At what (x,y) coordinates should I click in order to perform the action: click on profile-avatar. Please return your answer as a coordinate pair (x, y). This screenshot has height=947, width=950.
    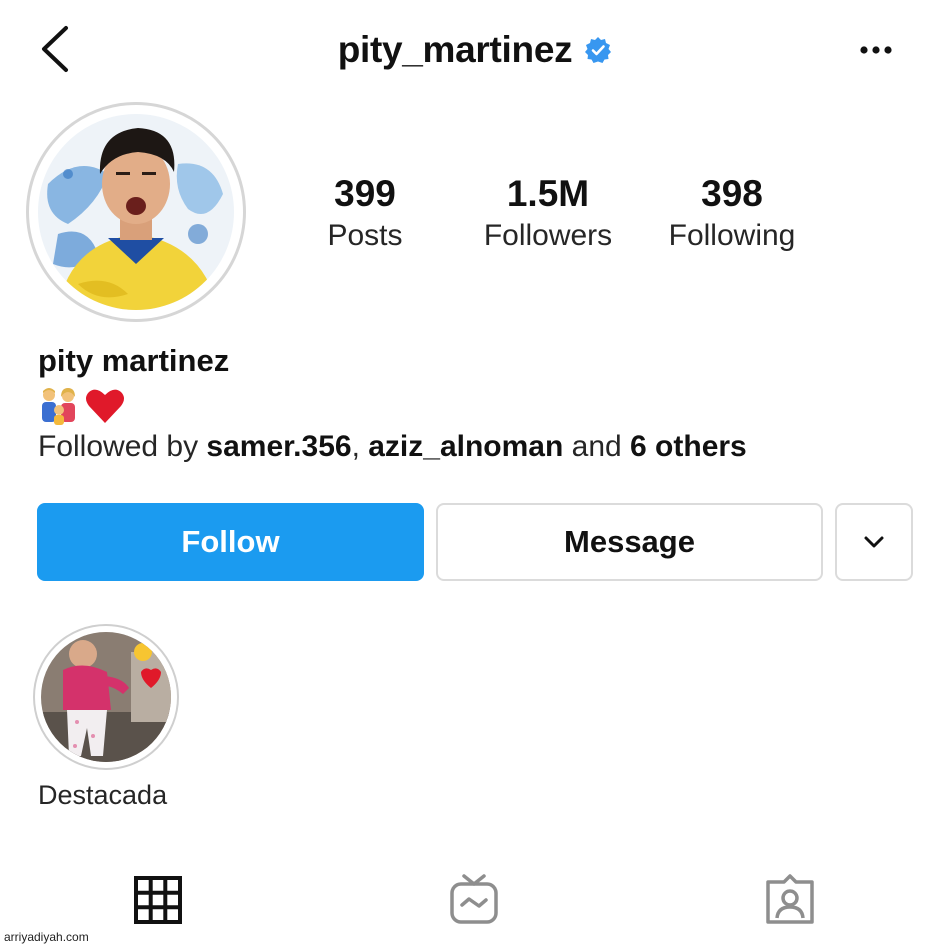
    Looking at the image, I should click on (136, 212).